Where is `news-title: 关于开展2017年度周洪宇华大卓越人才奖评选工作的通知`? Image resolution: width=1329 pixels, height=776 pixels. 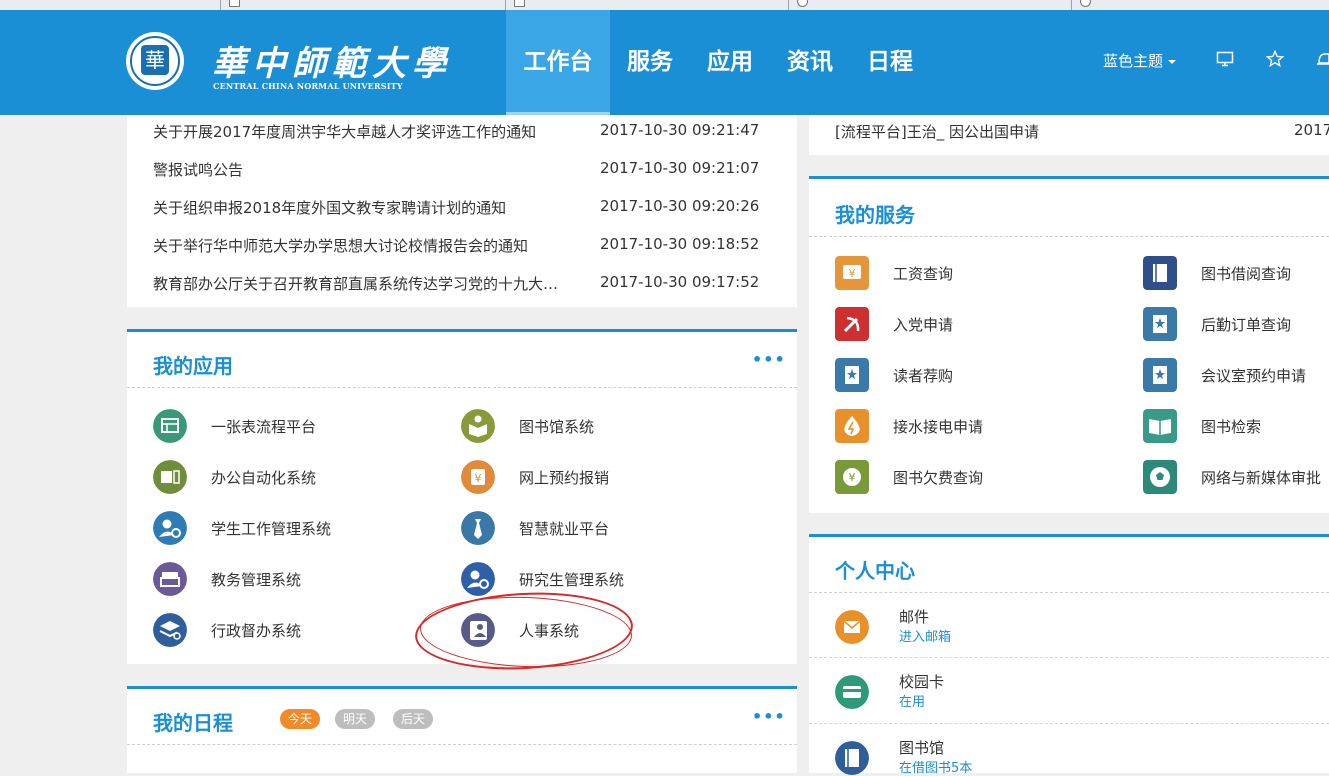 news-title: 关于开展2017年度周洪宇华大卓越人才奖评选工作的通知 is located at coordinates (345, 132).